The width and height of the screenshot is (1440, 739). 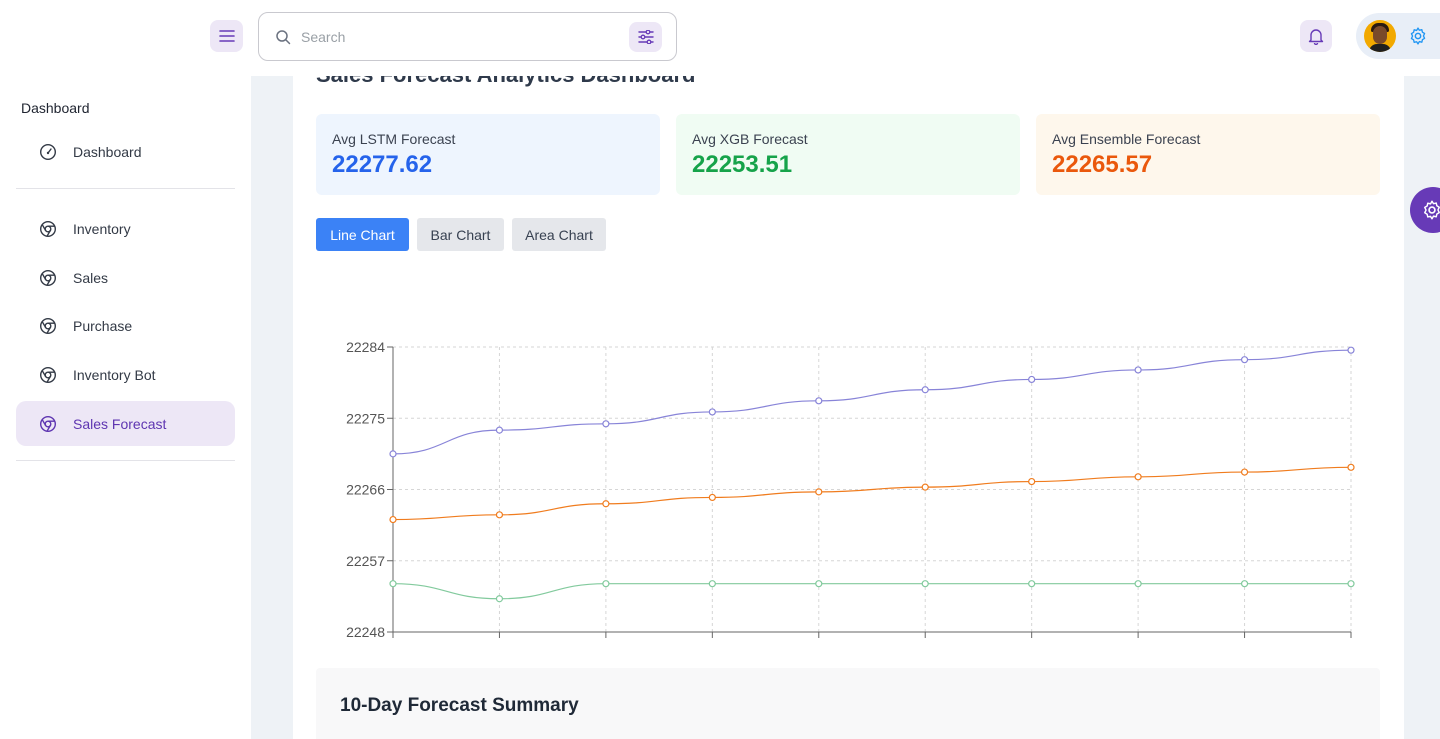 What do you see at coordinates (102, 228) in the screenshot?
I see `sidebar-item-label: Inventory` at bounding box center [102, 228].